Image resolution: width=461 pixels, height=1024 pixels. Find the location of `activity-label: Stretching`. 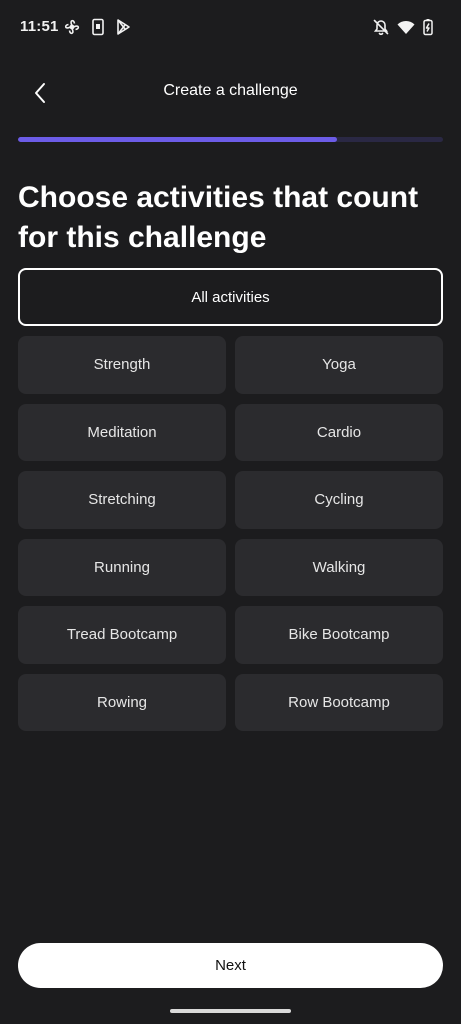

activity-label: Stretching is located at coordinates (122, 500).